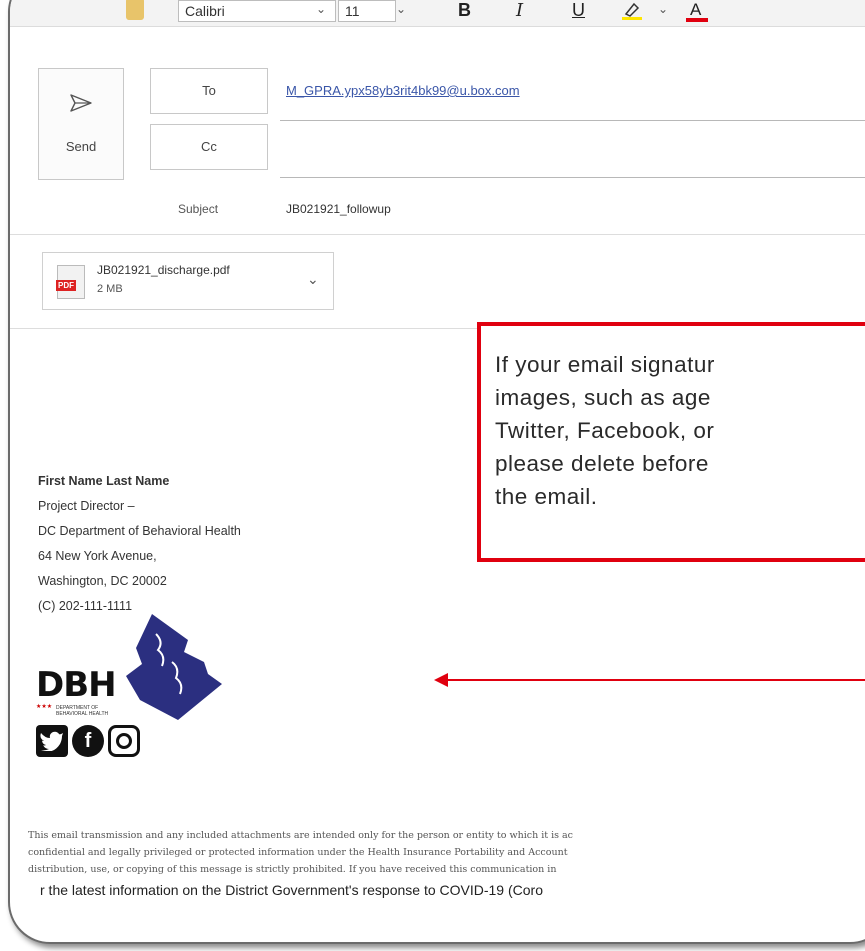  I want to click on attachment-filename: JB021921_discharge.pdf, so click(163, 270).